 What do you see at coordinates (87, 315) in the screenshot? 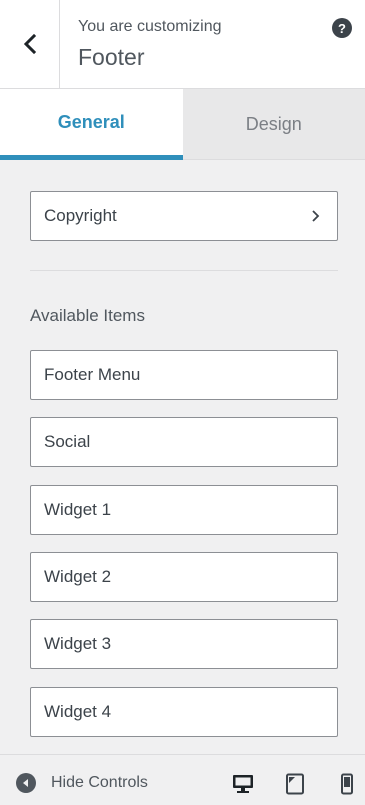
I see `available-items-heading: Available Items` at bounding box center [87, 315].